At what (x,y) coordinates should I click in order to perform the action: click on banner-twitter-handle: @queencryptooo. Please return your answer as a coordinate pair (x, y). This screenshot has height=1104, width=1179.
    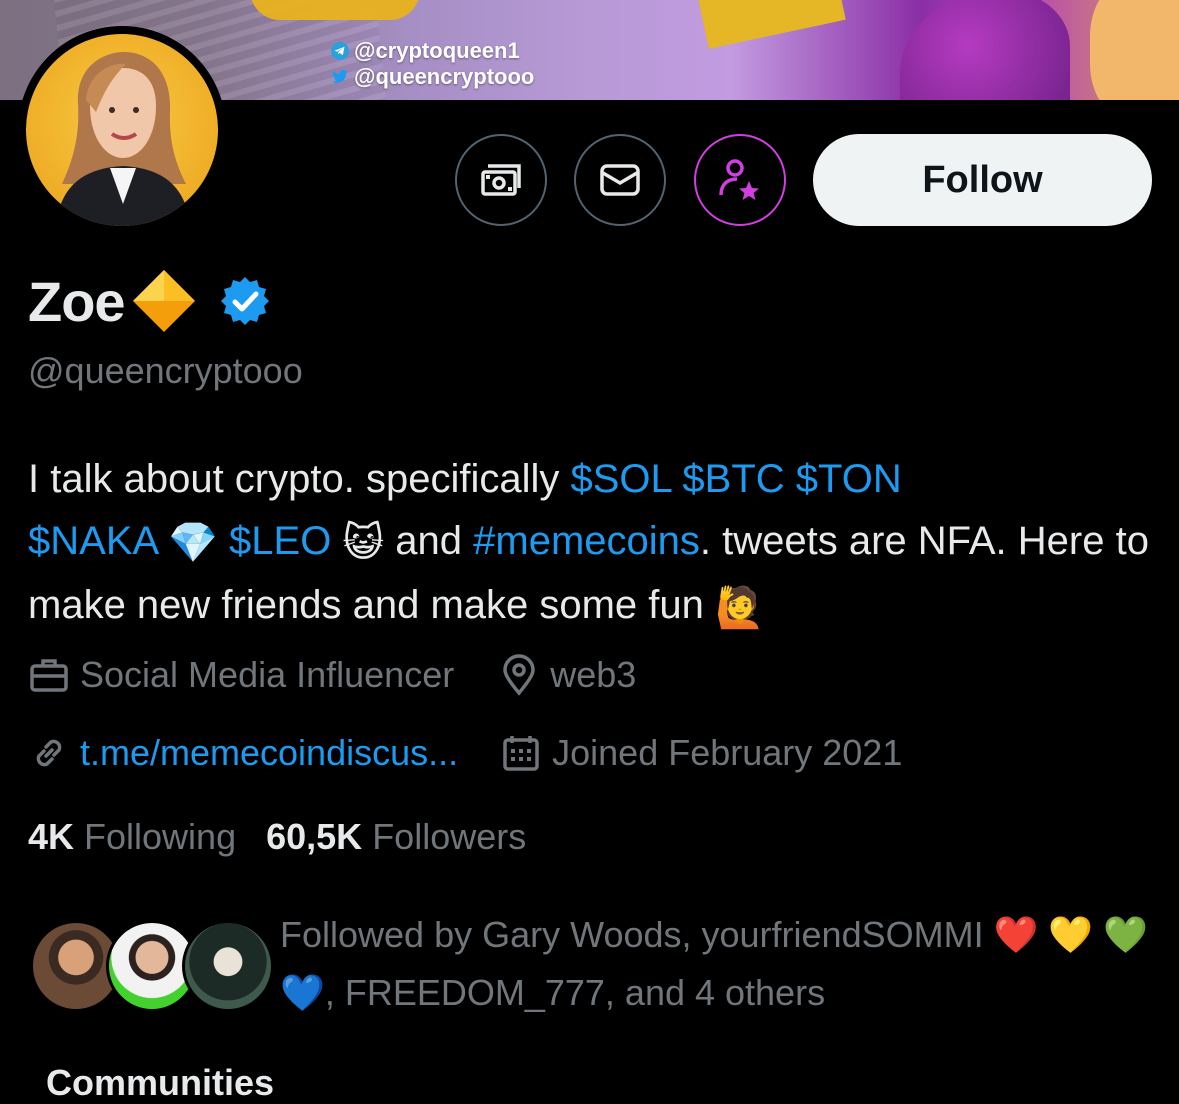
    Looking at the image, I should click on (444, 76).